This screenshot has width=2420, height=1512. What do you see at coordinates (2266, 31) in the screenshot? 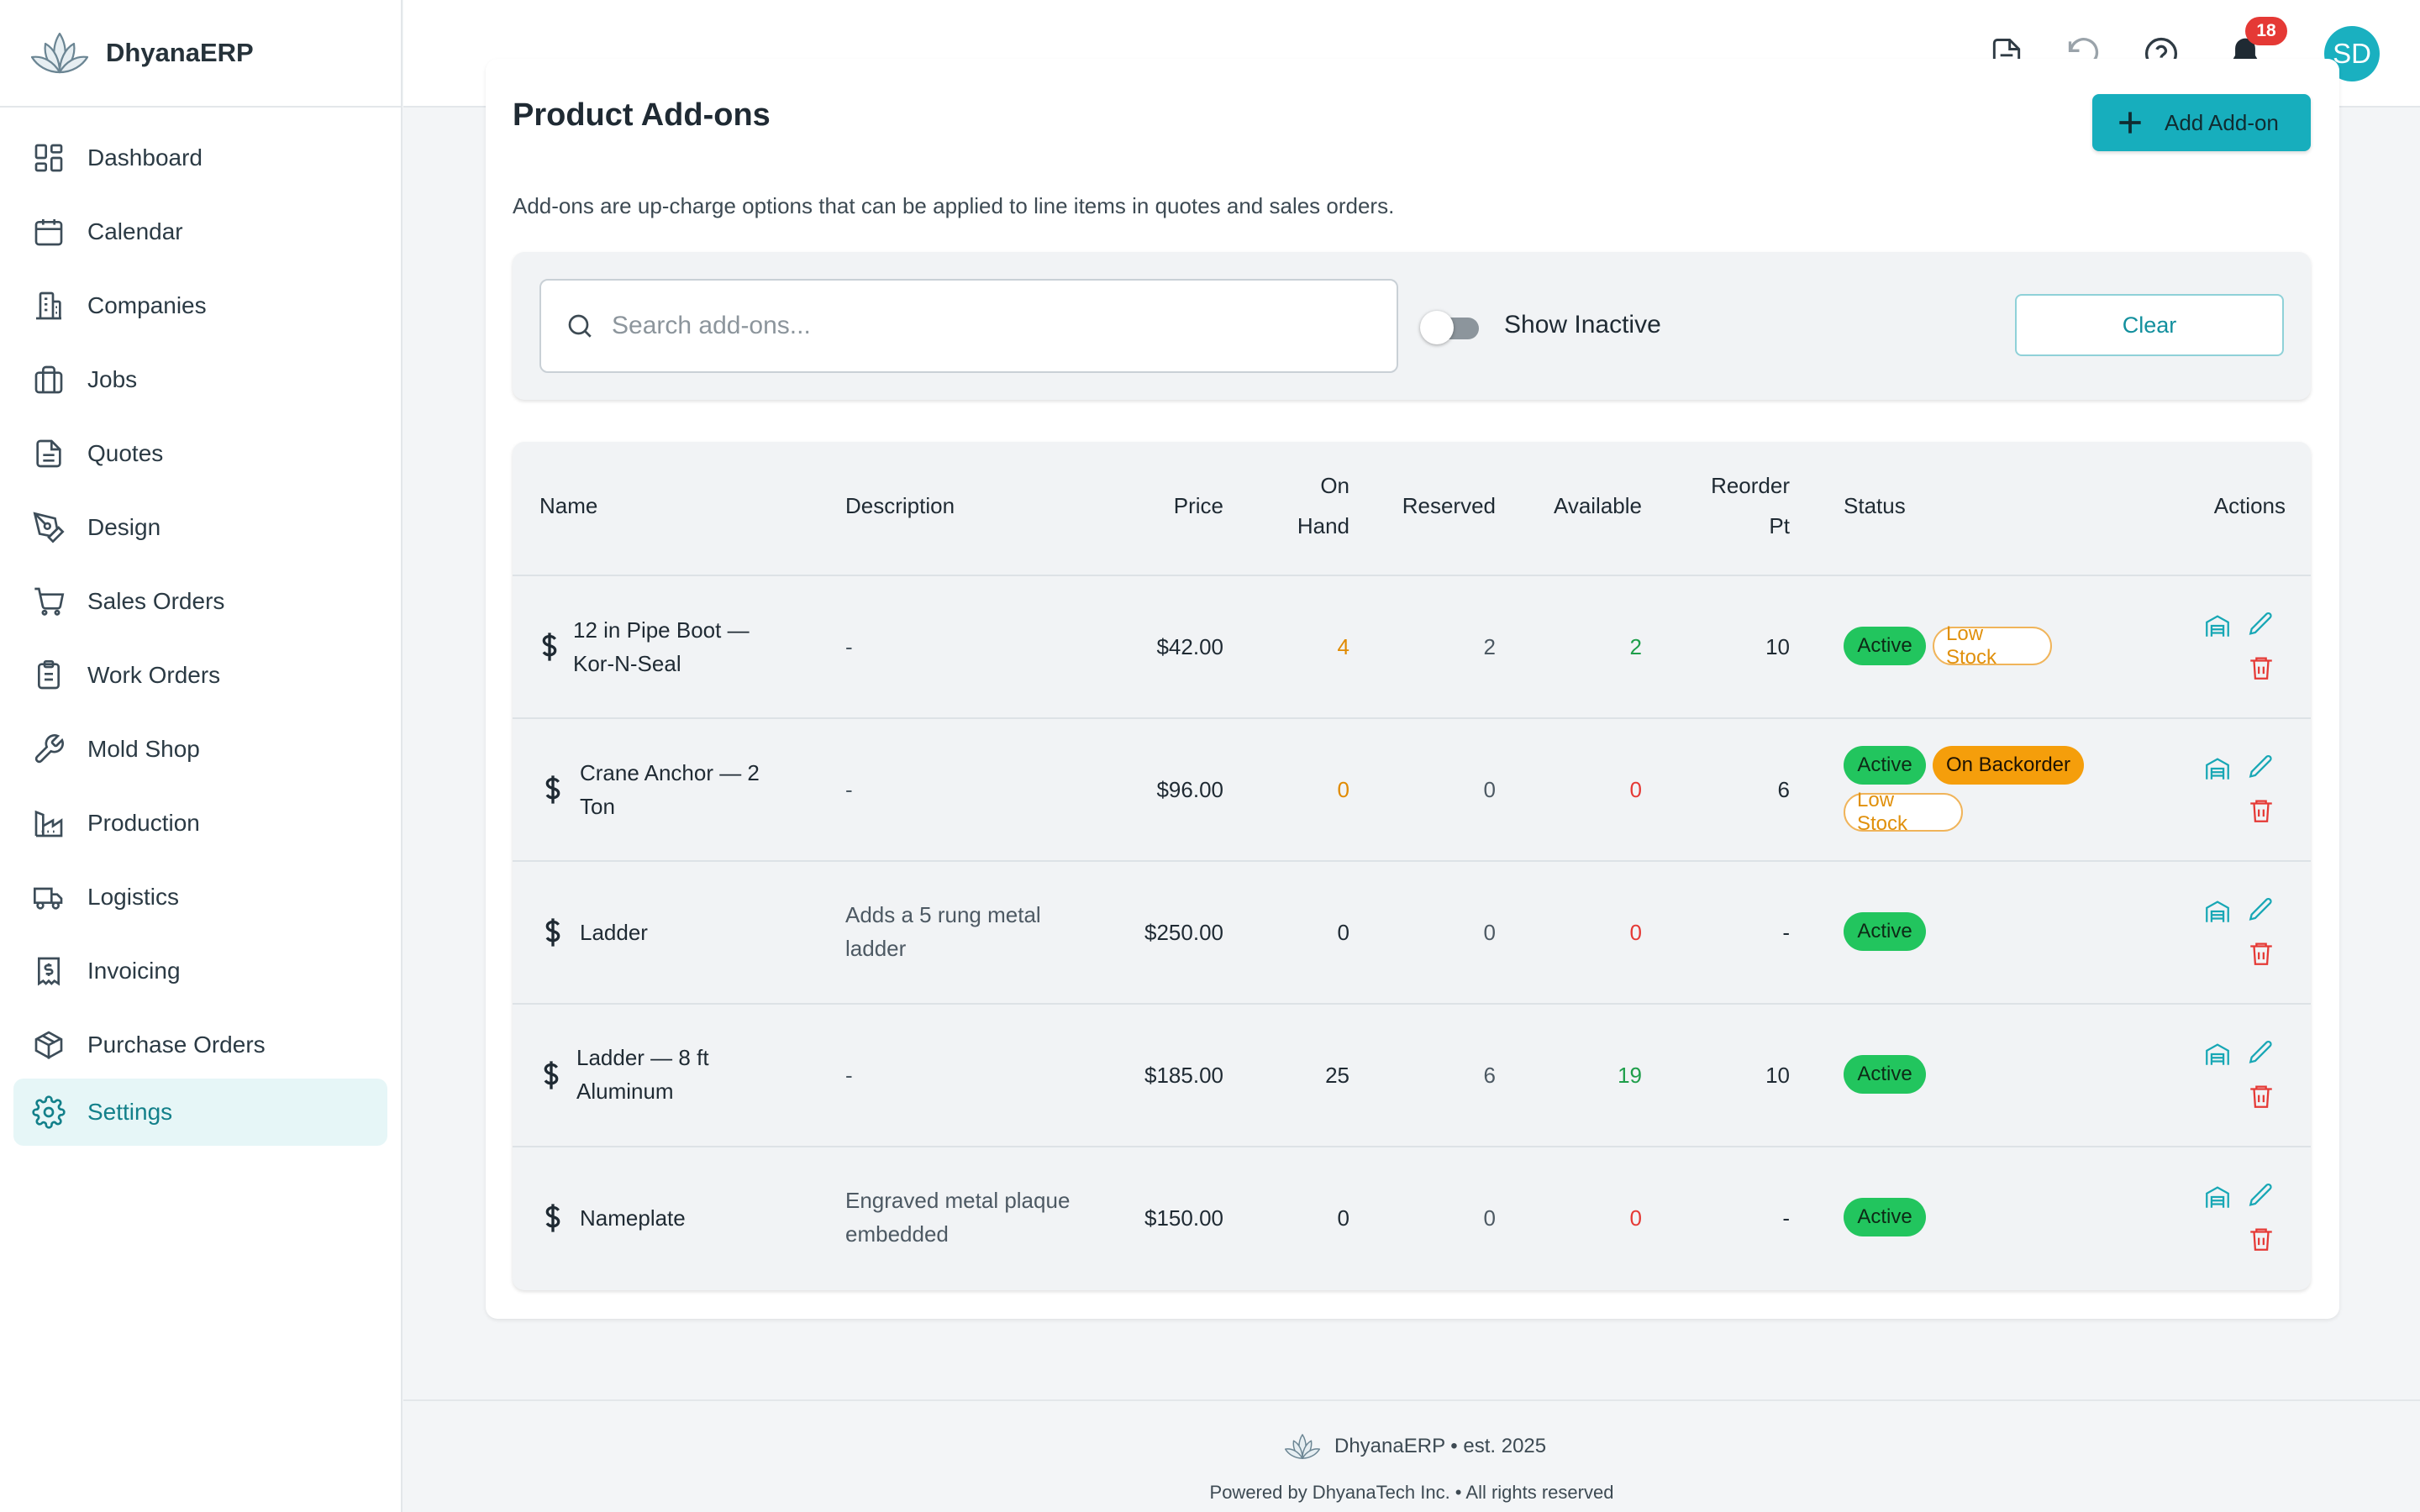
I see `notification-badge: 18` at bounding box center [2266, 31].